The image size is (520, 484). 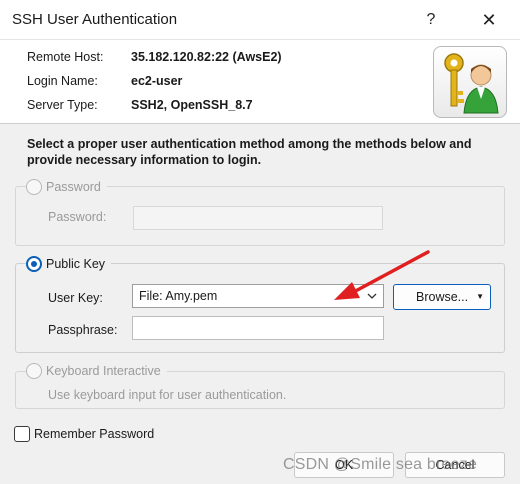 I want to click on ok-button: OK, so click(x=344, y=465).